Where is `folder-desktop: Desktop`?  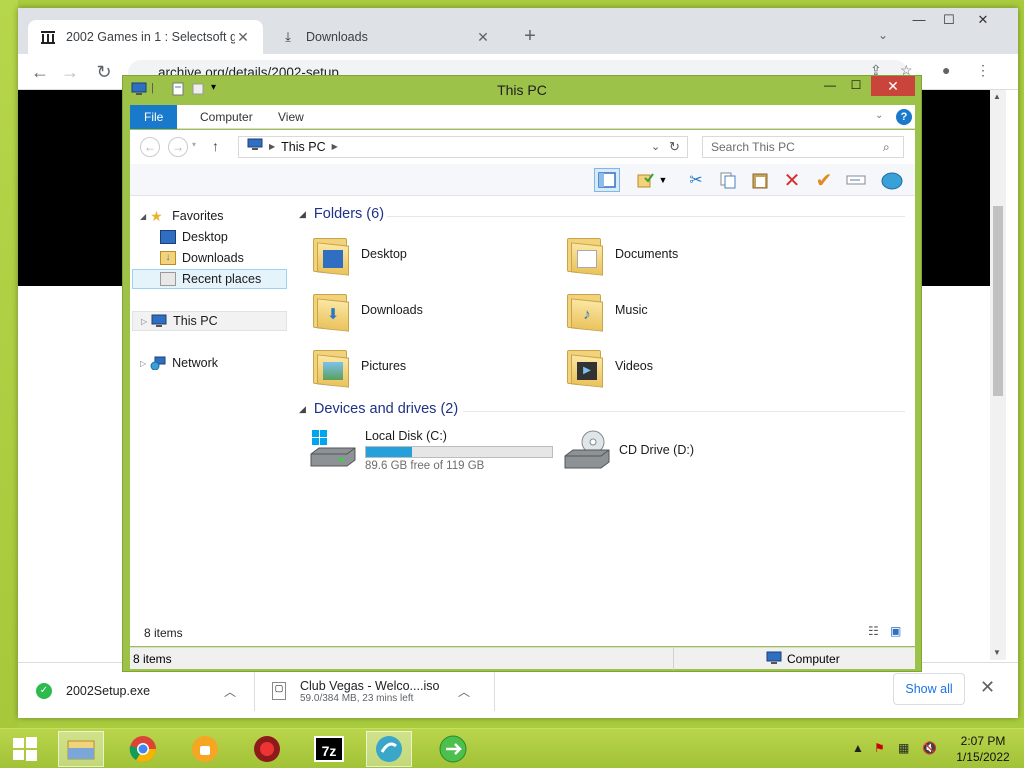 folder-desktop: Desktop is located at coordinates (358, 254).